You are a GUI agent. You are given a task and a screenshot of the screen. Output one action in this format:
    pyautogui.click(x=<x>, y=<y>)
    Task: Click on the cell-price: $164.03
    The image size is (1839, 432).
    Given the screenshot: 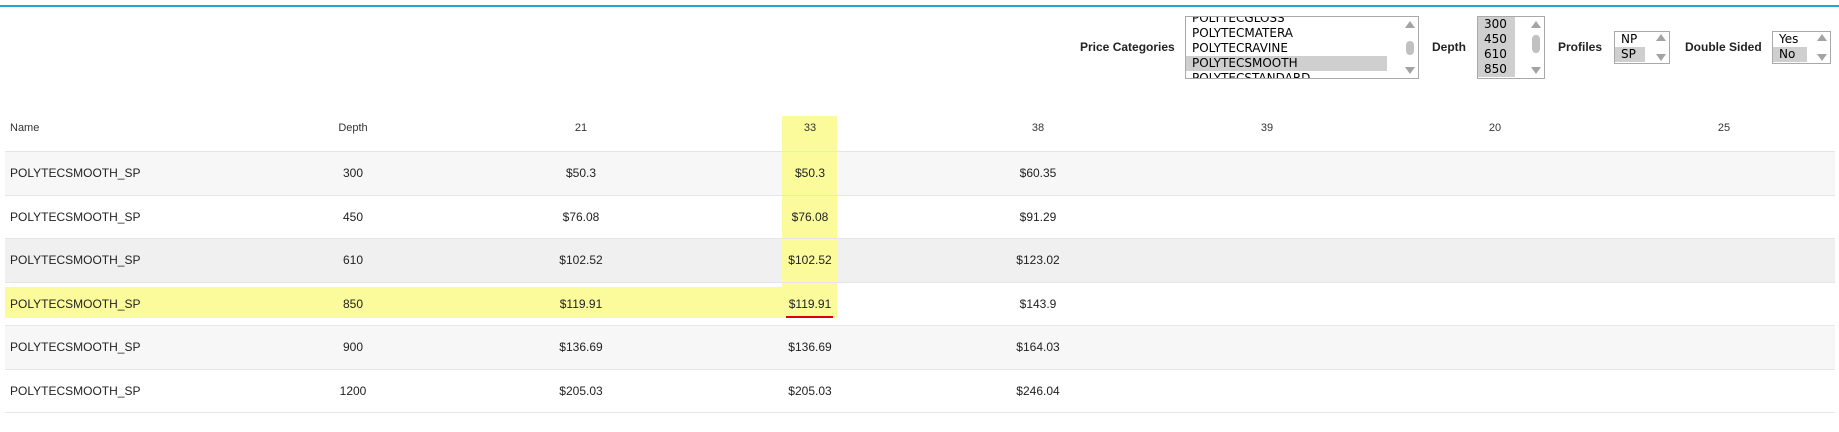 What is the action you would take?
    pyautogui.click(x=1038, y=347)
    